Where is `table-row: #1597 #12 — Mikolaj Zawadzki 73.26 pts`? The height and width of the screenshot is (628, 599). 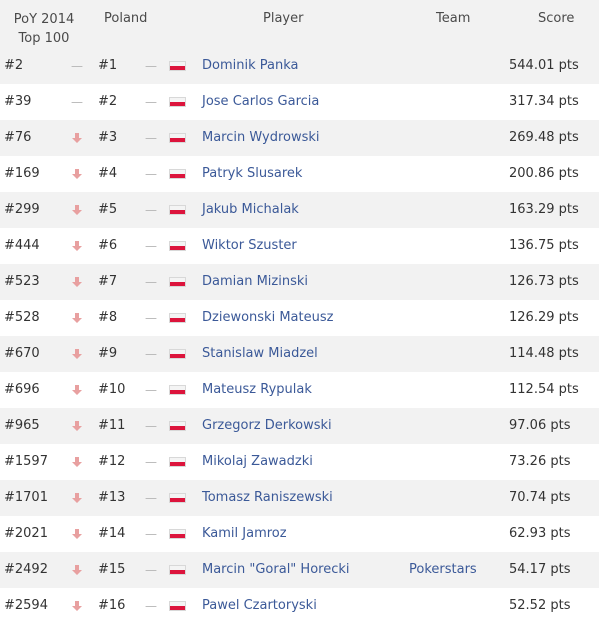 table-row: #1597 #12 — Mikolaj Zawadzki 73.26 pts is located at coordinates (299, 462).